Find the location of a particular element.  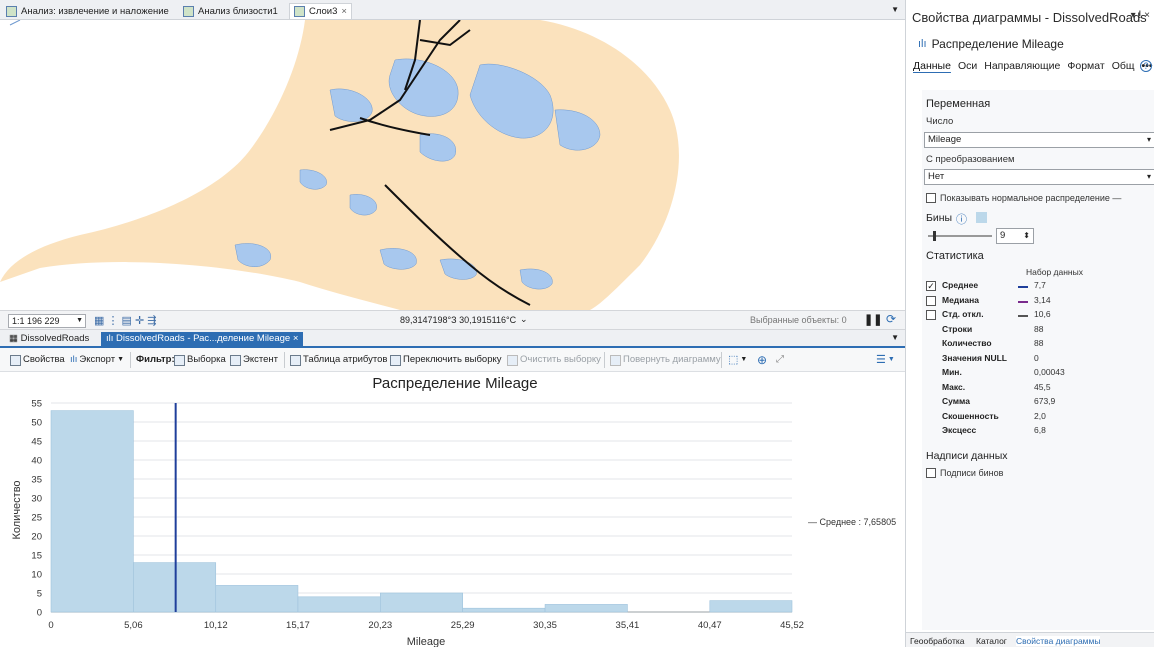

map-tab-layers3: Слои3 × is located at coordinates (320, 11).